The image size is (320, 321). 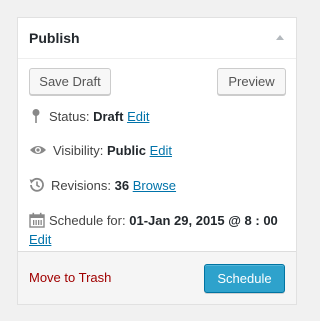 I want to click on status-row: Status: Draft Edit, so click(x=89, y=117).